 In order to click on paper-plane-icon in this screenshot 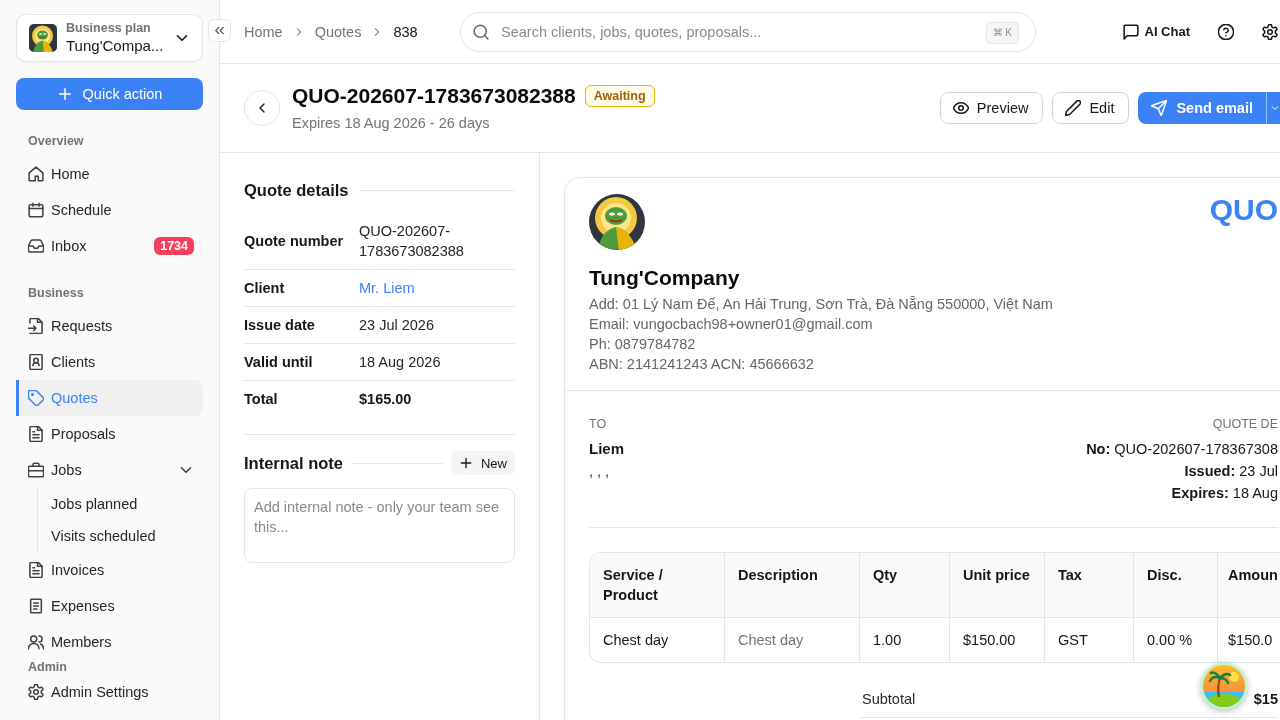, I will do `click(1159, 108)`.